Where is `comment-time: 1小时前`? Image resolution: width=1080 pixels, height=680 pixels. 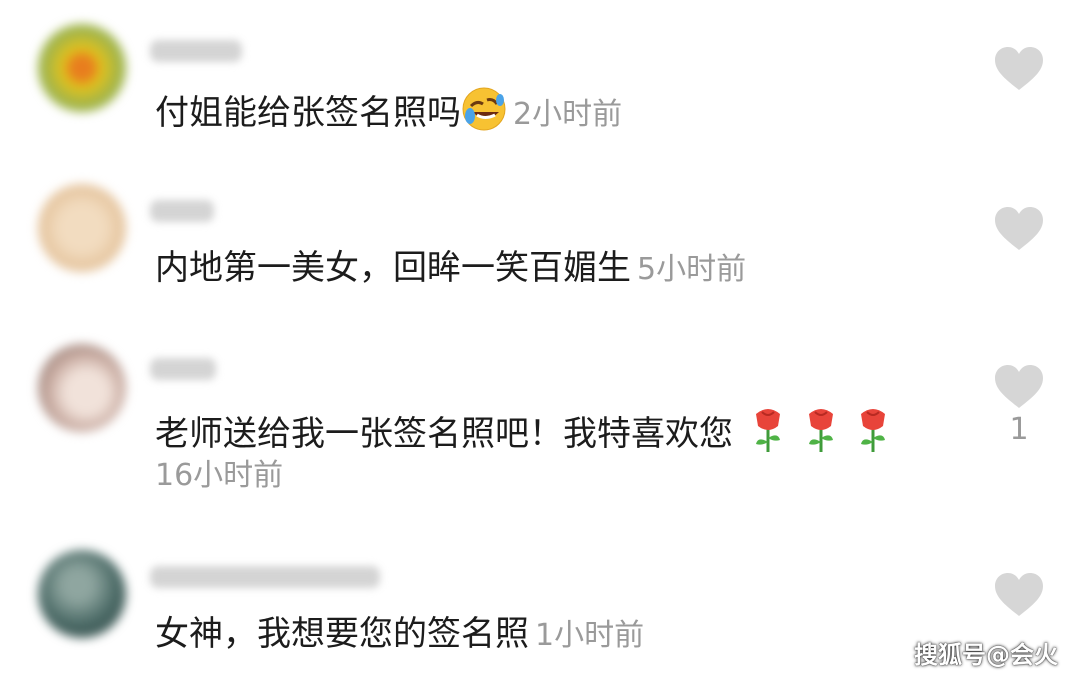
comment-time: 1小时前 is located at coordinates (590, 635).